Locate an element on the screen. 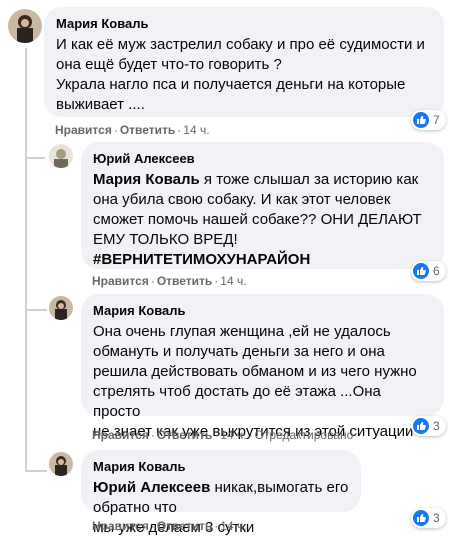 This screenshot has height=538, width=465. reaction-count: 7 is located at coordinates (436, 120).